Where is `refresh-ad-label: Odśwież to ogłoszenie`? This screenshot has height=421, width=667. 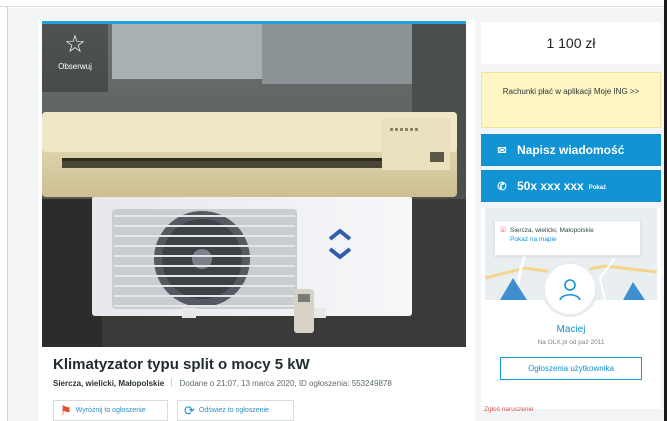
refresh-ad-label: Odśwież to ogłoszenie is located at coordinates (233, 410).